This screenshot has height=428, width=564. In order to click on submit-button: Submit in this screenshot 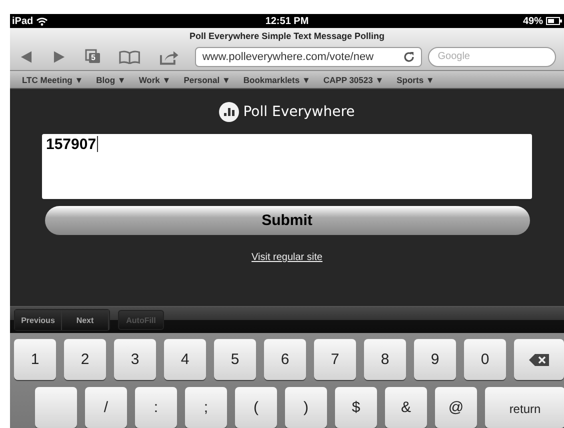, I will do `click(287, 220)`.